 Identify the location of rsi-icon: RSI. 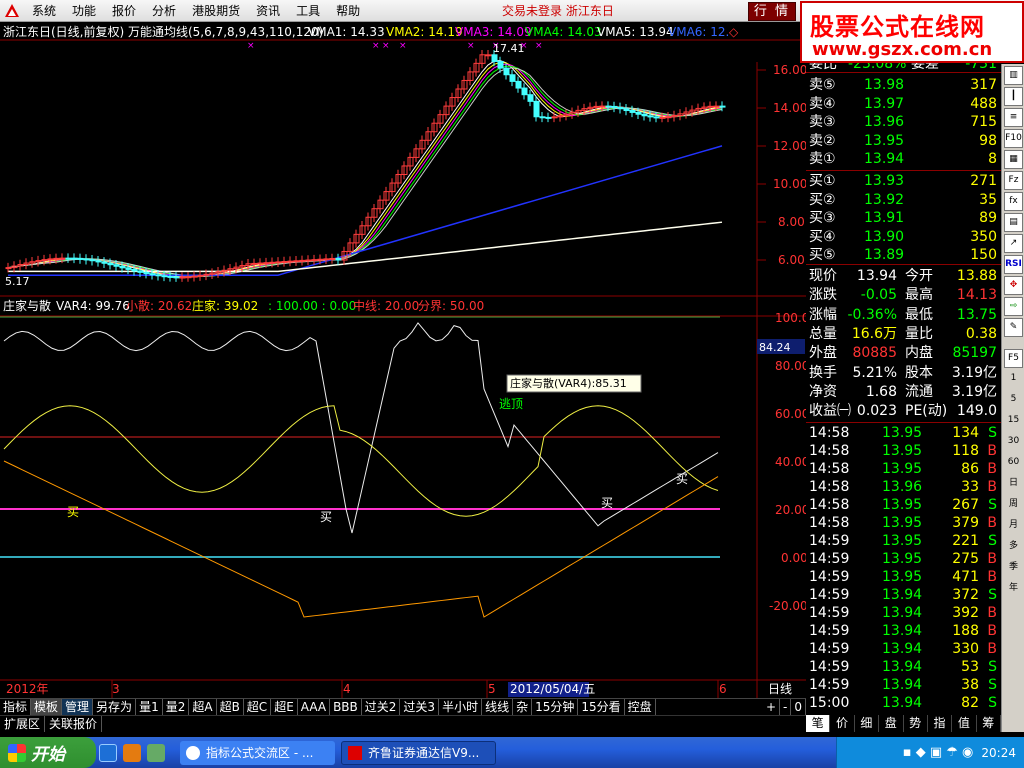
(1013, 264).